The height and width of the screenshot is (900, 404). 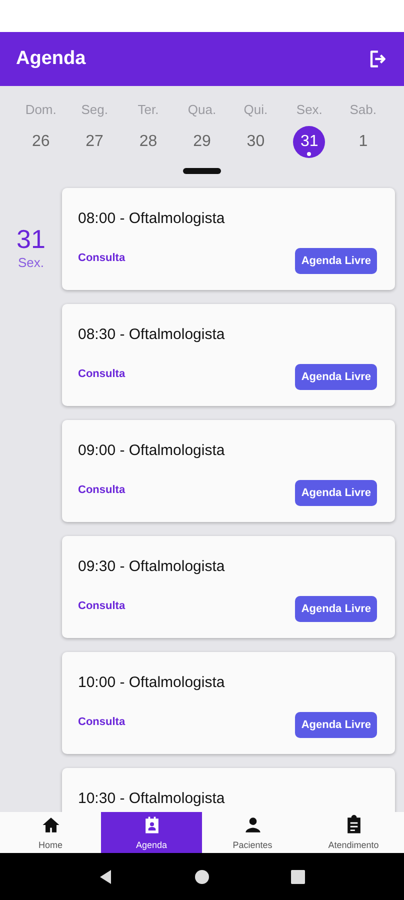 I want to click on nav-tab: Home, so click(x=50, y=832).